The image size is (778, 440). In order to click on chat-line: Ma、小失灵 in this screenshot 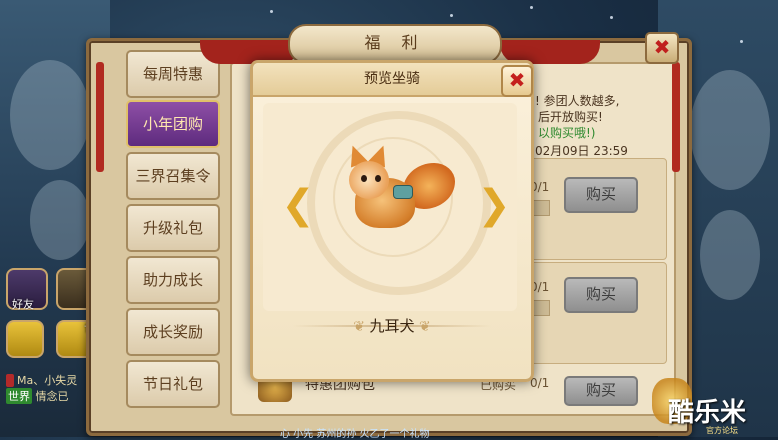, I will do `click(41, 380)`.